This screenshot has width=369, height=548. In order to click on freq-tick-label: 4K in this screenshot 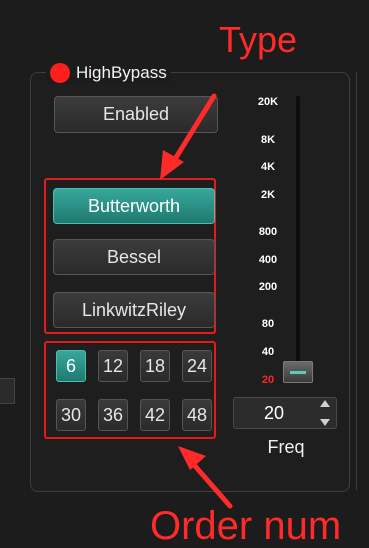, I will do `click(268, 167)`.